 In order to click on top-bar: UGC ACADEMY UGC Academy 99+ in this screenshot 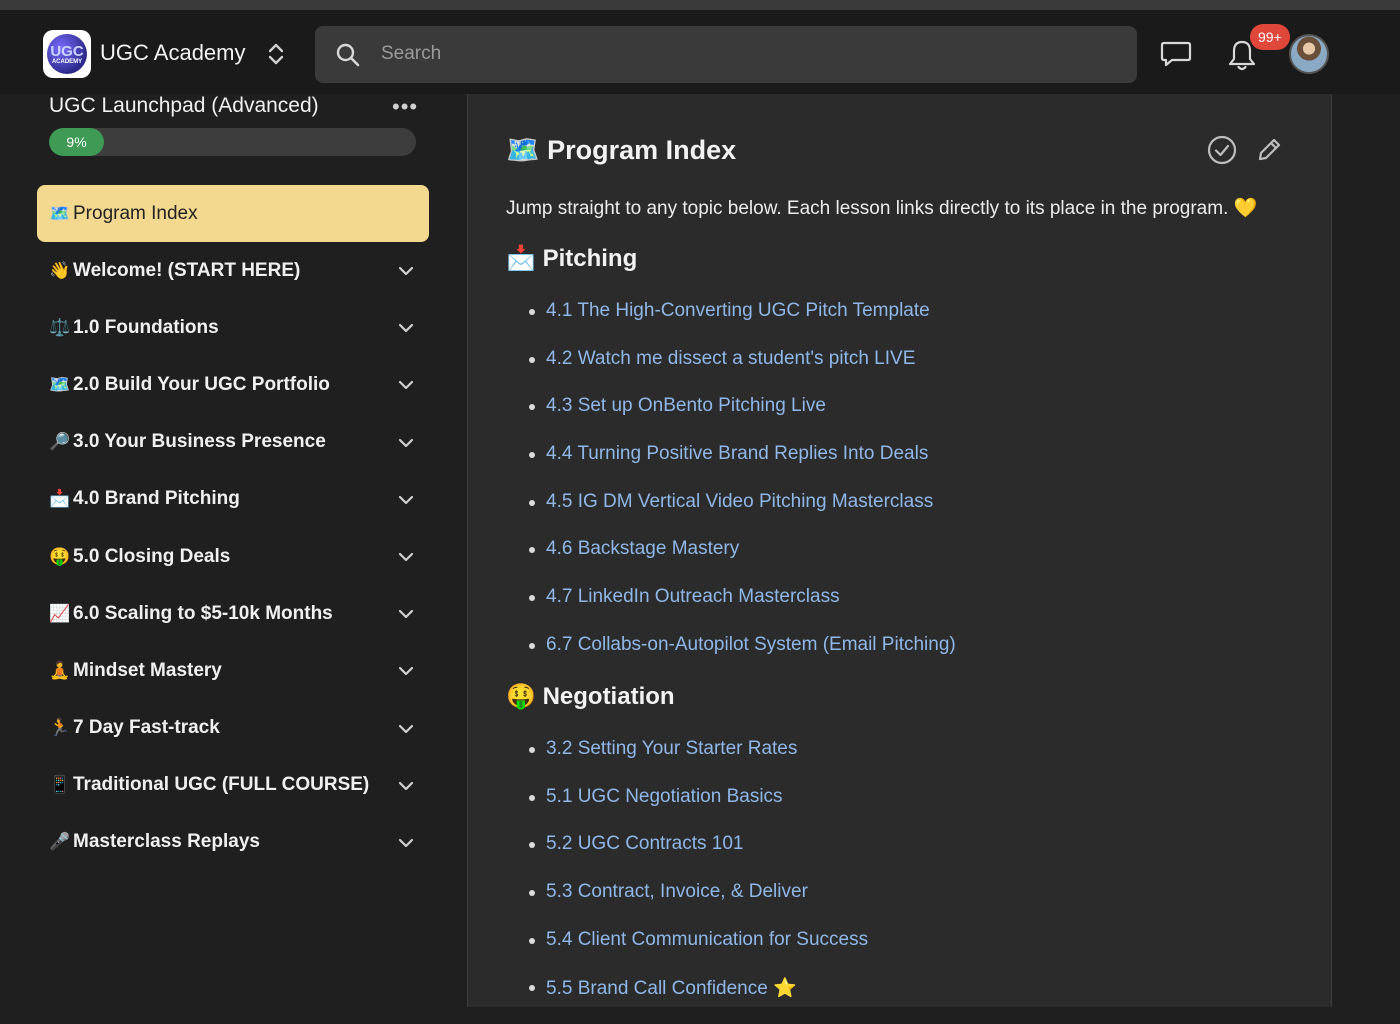, I will do `click(700, 52)`.